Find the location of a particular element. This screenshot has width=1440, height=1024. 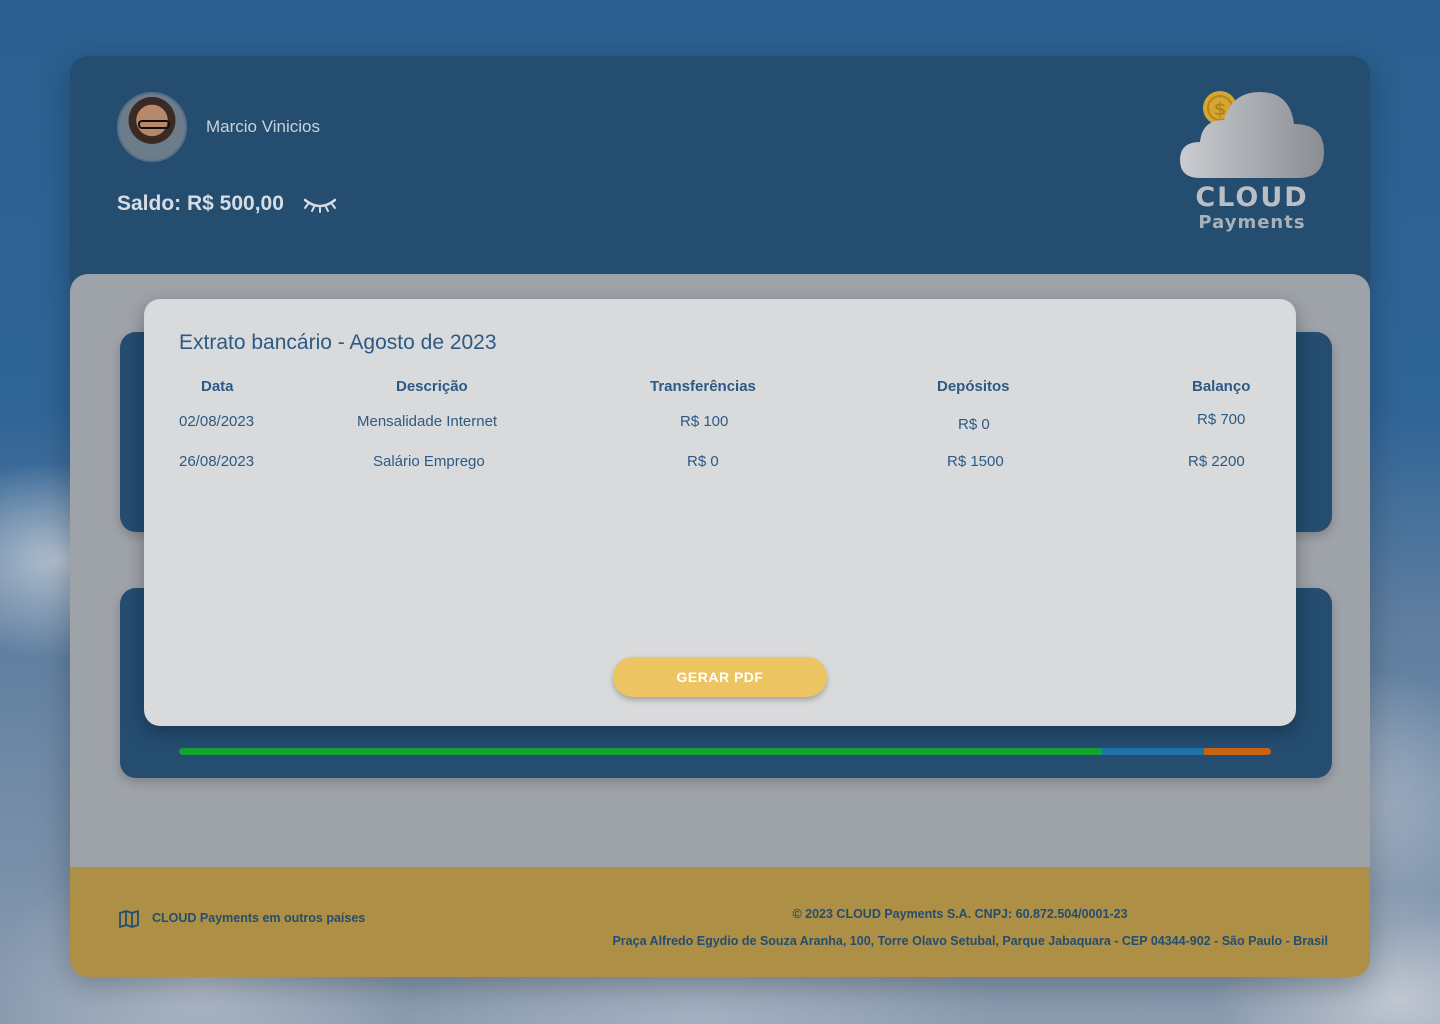

avatar-glasses is located at coordinates (154, 124).